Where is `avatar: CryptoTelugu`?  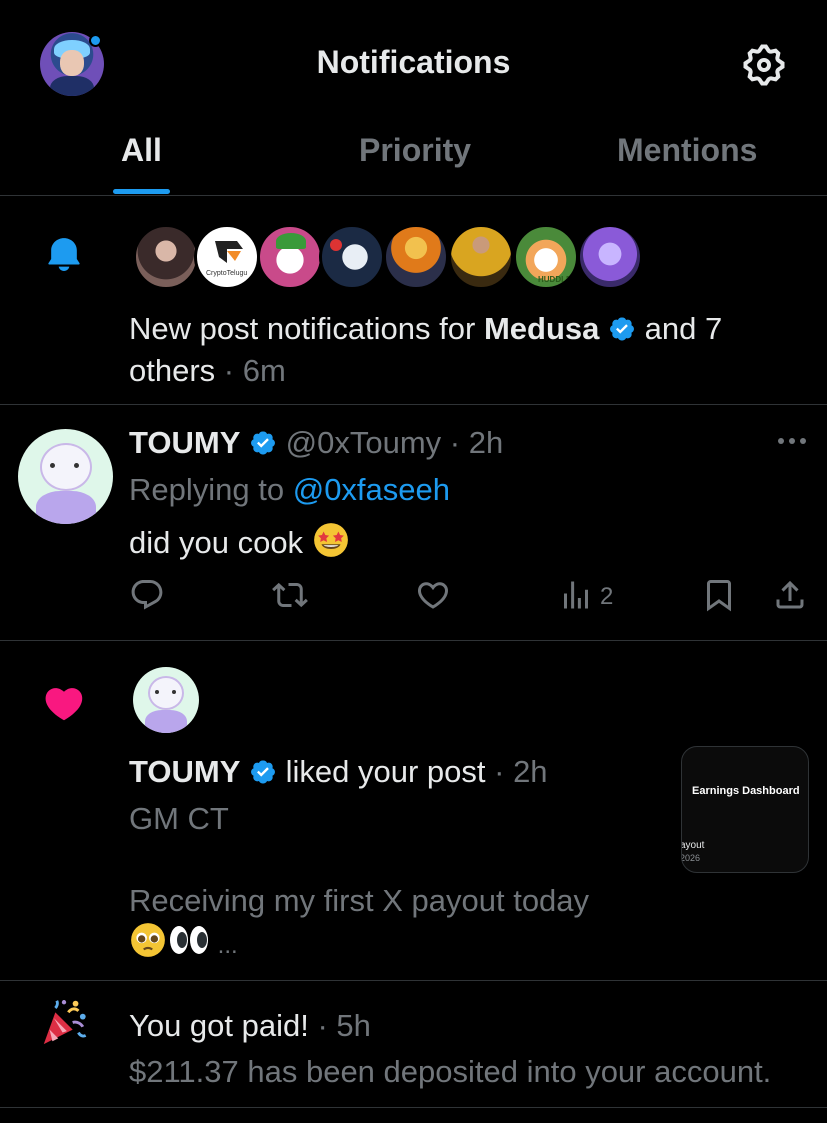 avatar: CryptoTelugu is located at coordinates (227, 257).